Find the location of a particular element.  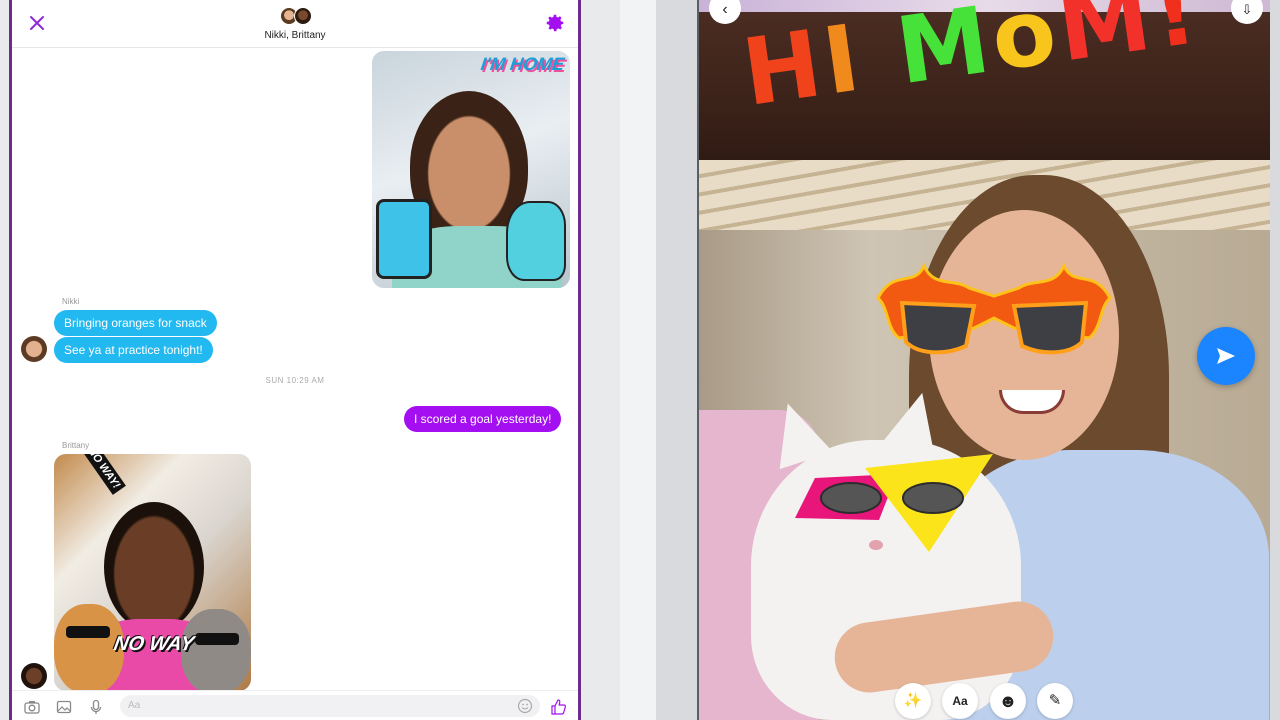

chevron-left-icon: ‹ is located at coordinates (725, 9).